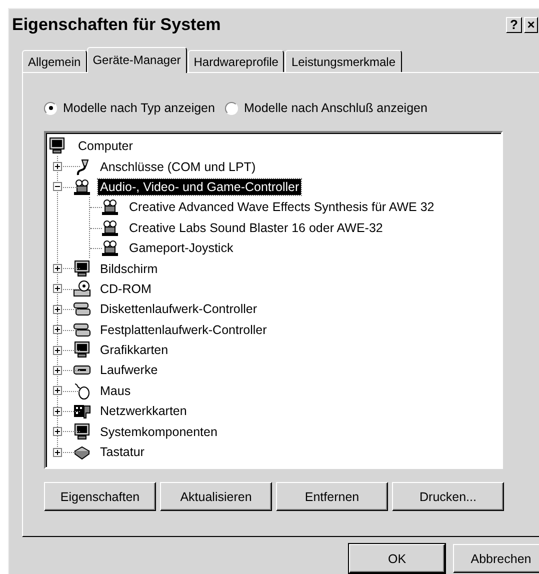  Describe the element at coordinates (514, 25) in the screenshot. I see `help-button: ?` at that location.